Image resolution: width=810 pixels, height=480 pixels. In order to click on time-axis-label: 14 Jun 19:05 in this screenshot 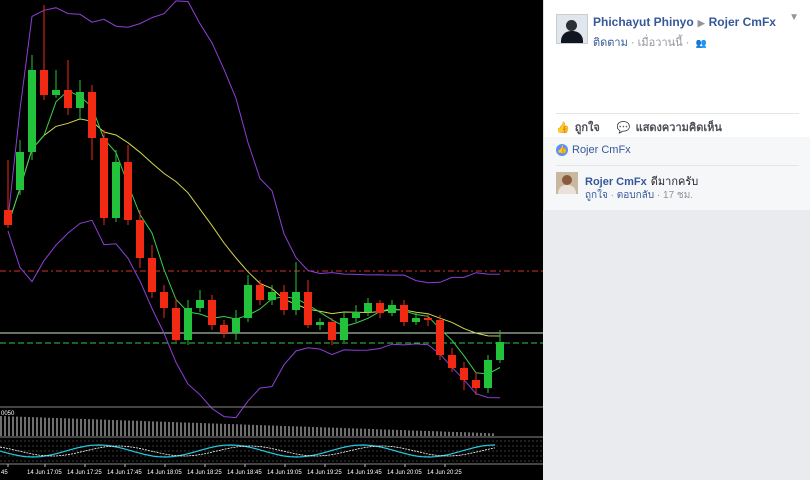, I will do `click(284, 473)`.